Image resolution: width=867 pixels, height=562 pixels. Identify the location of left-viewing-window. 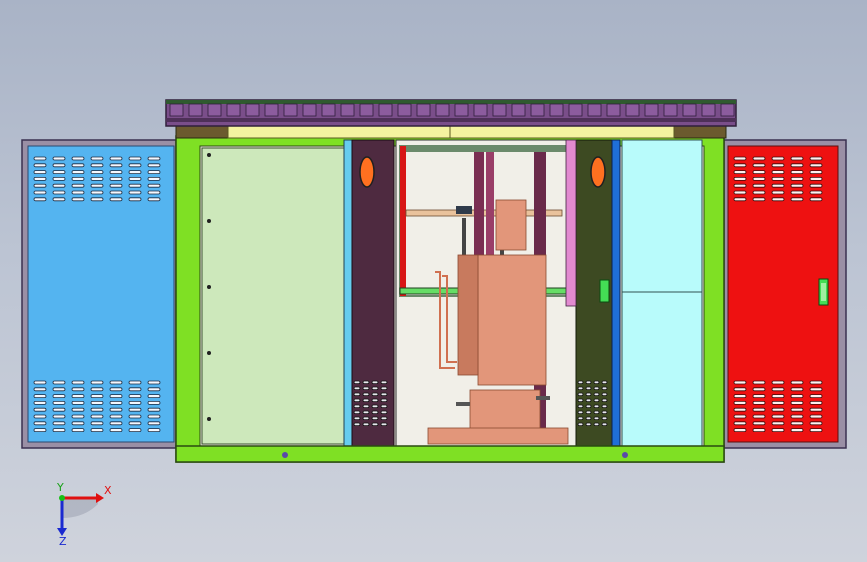
(367, 172).